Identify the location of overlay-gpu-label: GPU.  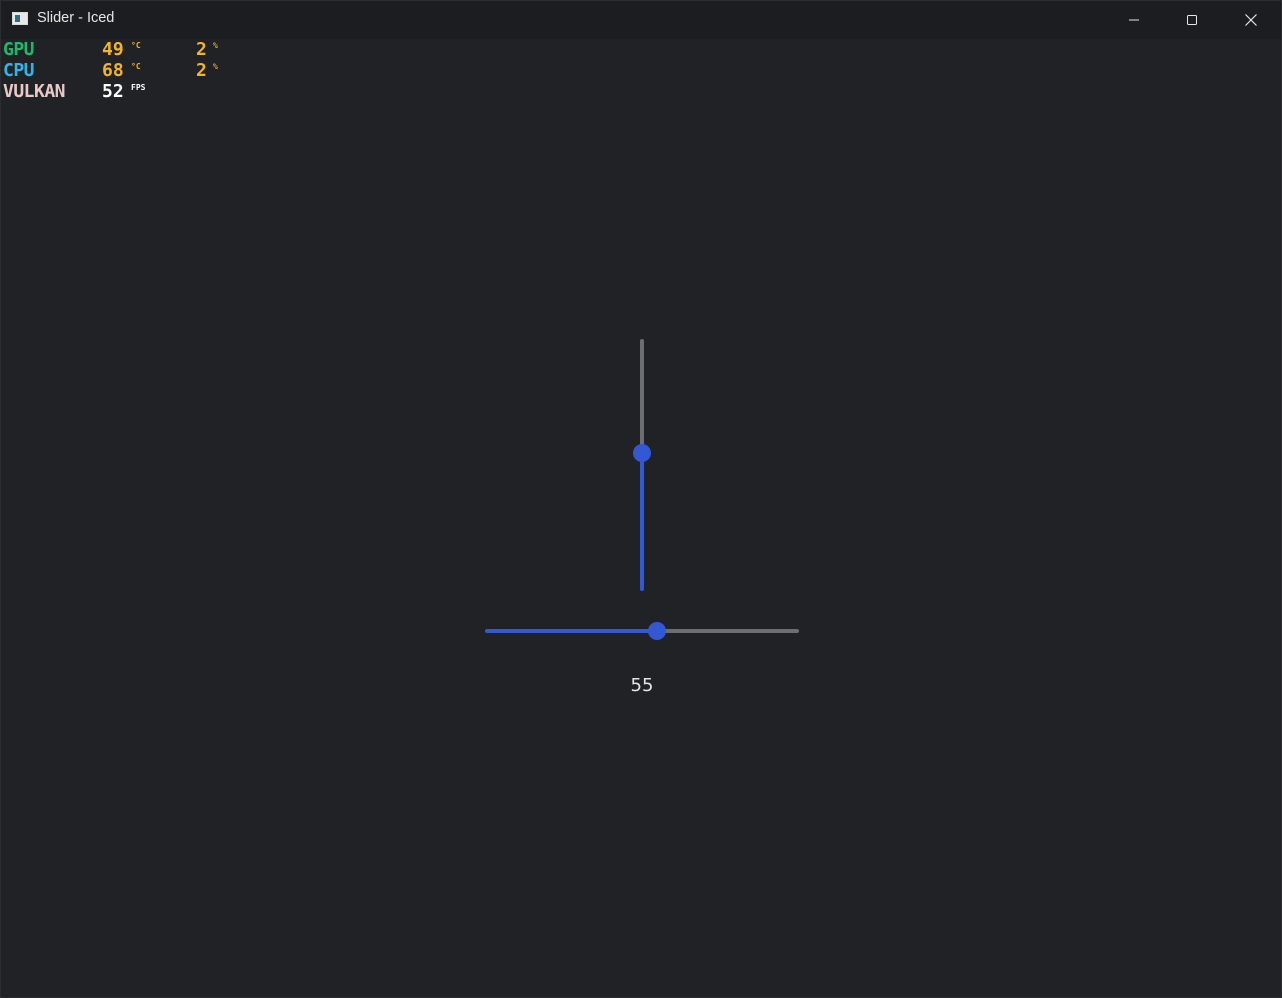
(19, 49).